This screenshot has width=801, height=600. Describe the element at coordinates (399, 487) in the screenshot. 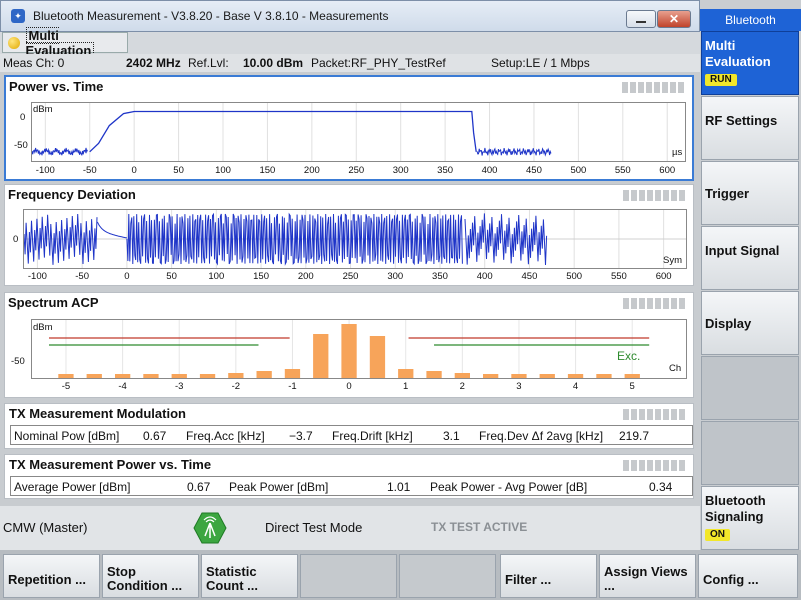

I see `result-value: 1.01` at that location.